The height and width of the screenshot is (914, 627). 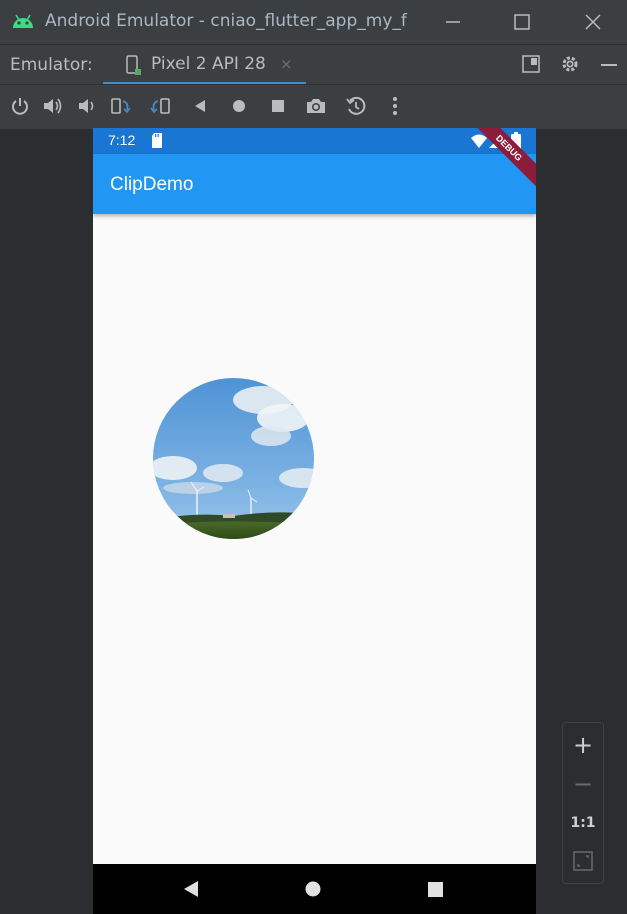 What do you see at coordinates (583, 861) in the screenshot?
I see `fit-screen-icon` at bounding box center [583, 861].